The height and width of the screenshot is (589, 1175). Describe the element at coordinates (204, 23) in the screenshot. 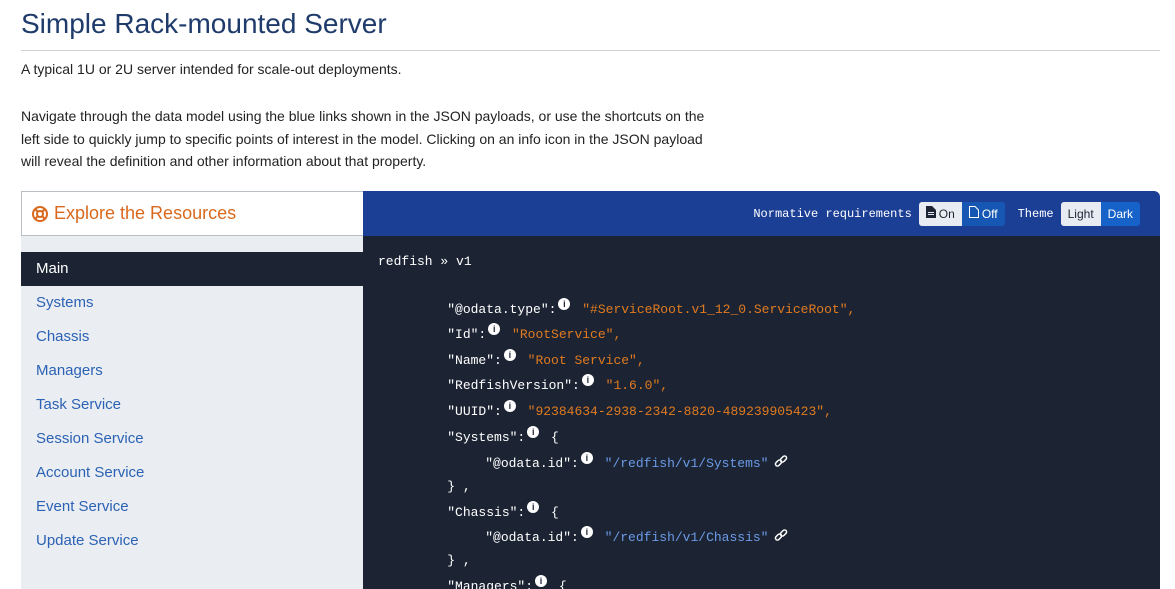

I see `page-title: Simple Rack-mounted Server` at that location.